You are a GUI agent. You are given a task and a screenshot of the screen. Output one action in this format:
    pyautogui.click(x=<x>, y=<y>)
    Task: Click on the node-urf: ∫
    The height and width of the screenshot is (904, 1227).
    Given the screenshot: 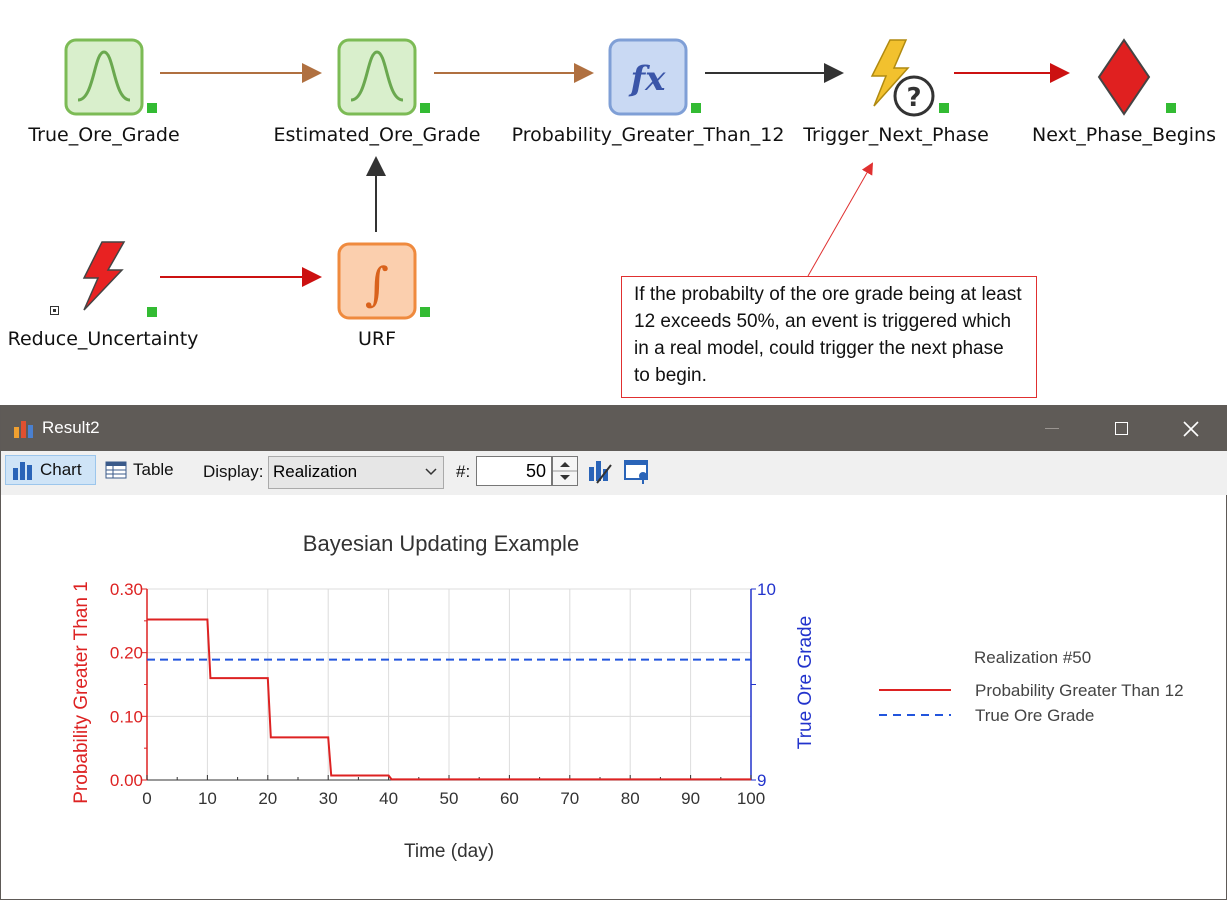 What is the action you would take?
    pyautogui.click(x=377, y=281)
    